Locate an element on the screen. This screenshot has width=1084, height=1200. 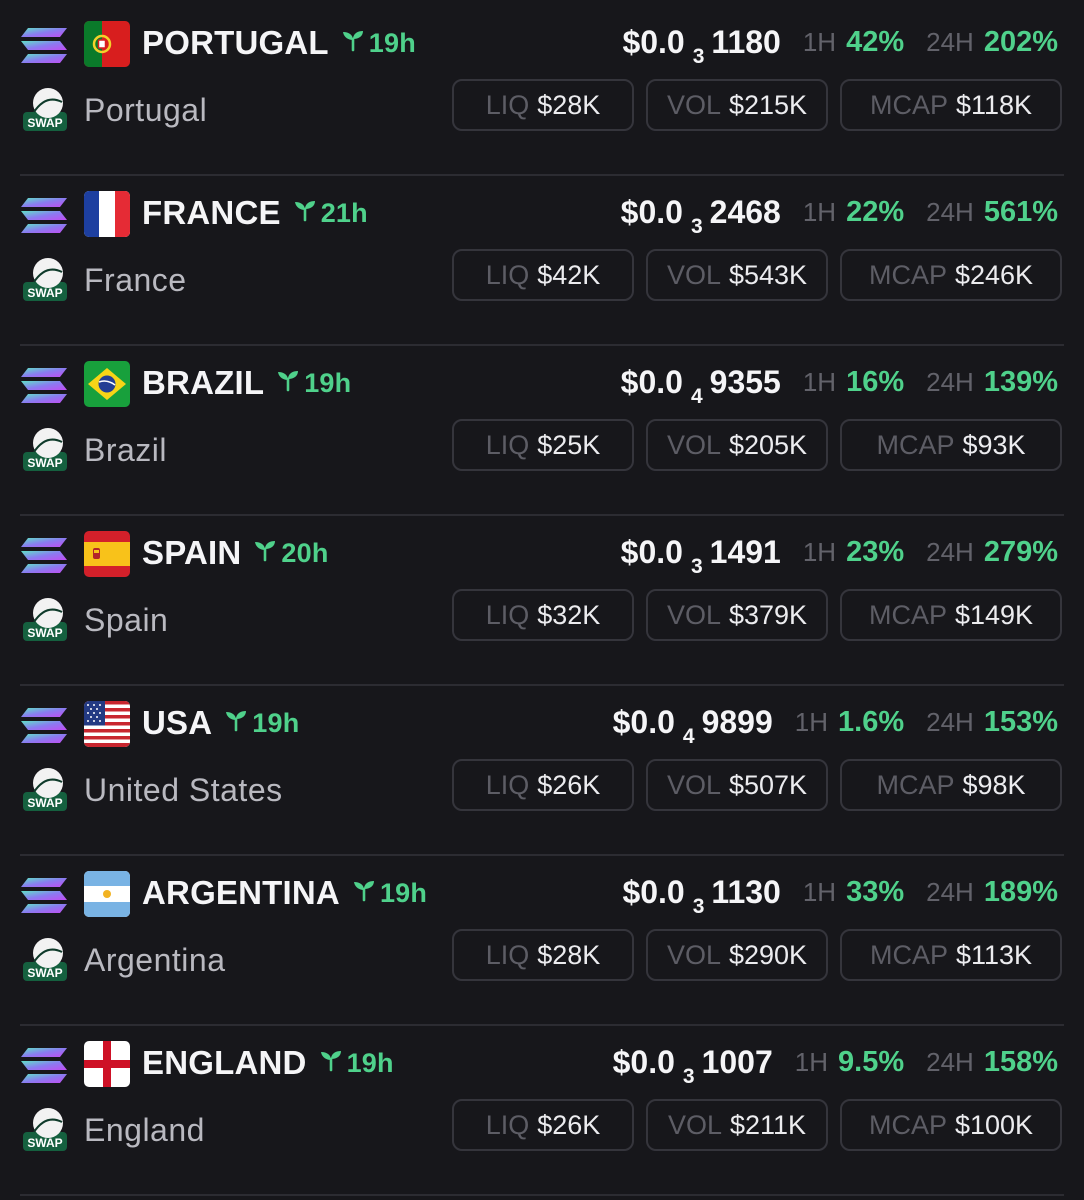
volume-pill: VOL $211K is located at coordinates (737, 1125).